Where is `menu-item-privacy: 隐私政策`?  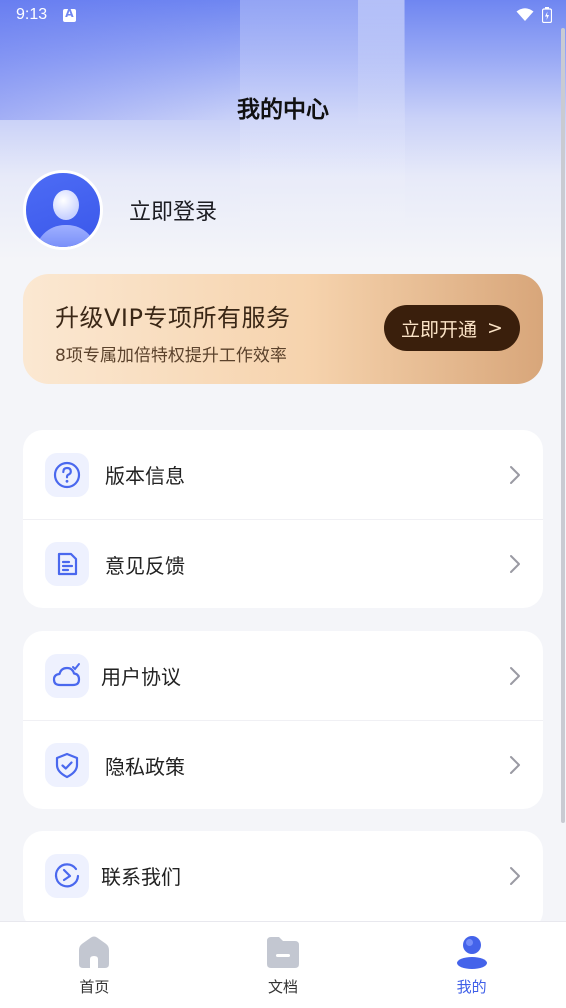
menu-item-privacy: 隐私政策 is located at coordinates (283, 764).